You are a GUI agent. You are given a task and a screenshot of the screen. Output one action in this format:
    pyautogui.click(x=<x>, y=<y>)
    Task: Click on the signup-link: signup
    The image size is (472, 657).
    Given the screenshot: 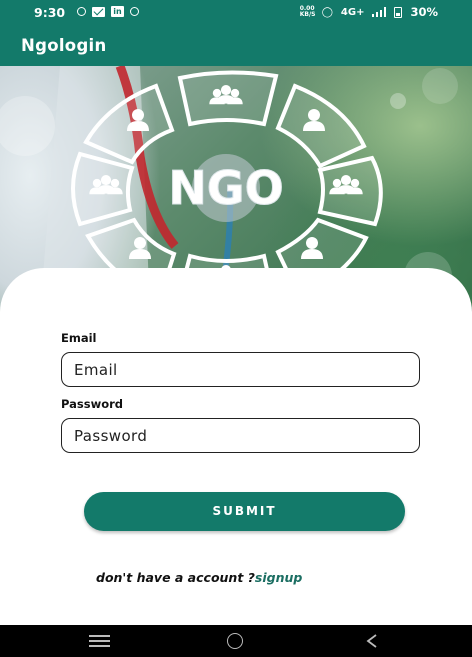 What is the action you would take?
    pyautogui.click(x=278, y=577)
    